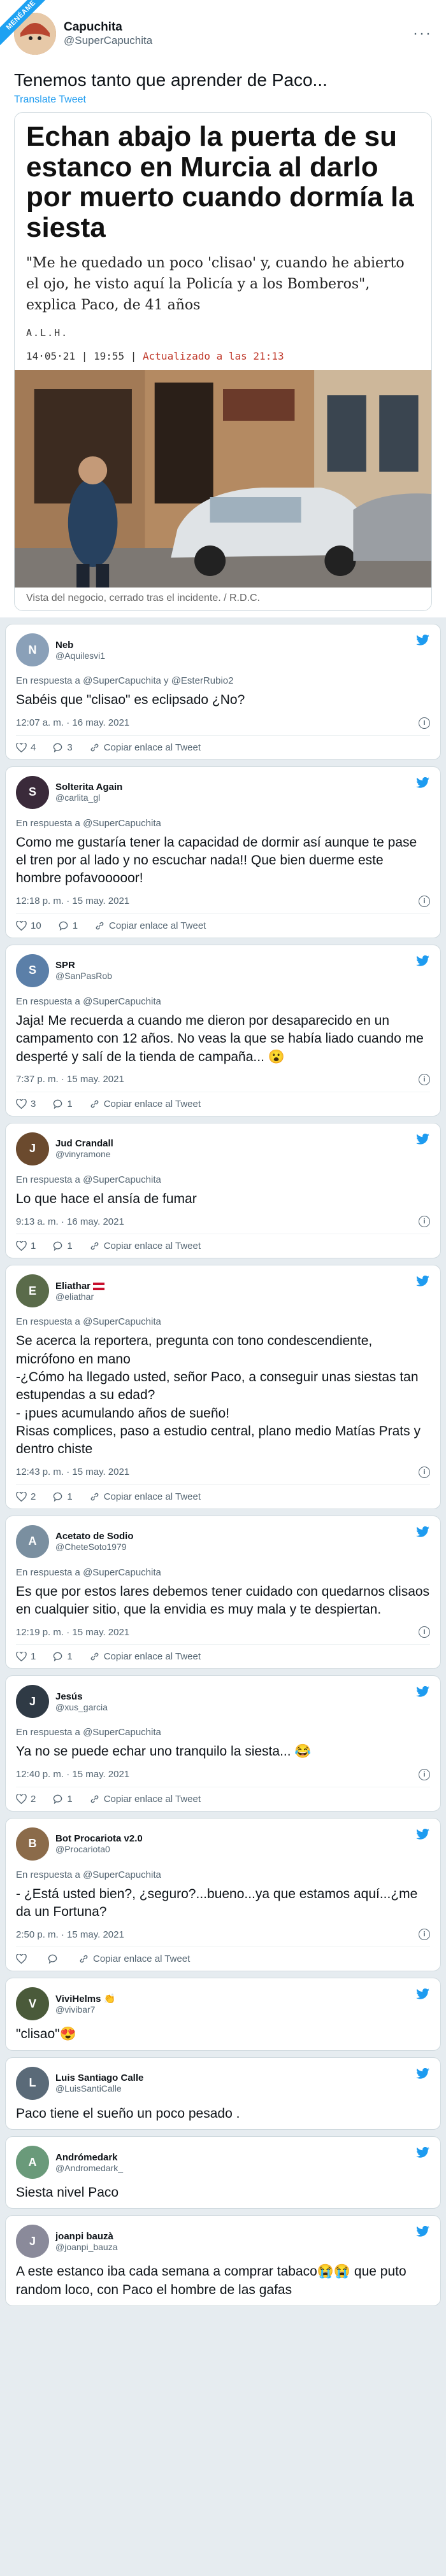  What do you see at coordinates (99, 1849) in the screenshot?
I see `user-handle: @Procariota0` at bounding box center [99, 1849].